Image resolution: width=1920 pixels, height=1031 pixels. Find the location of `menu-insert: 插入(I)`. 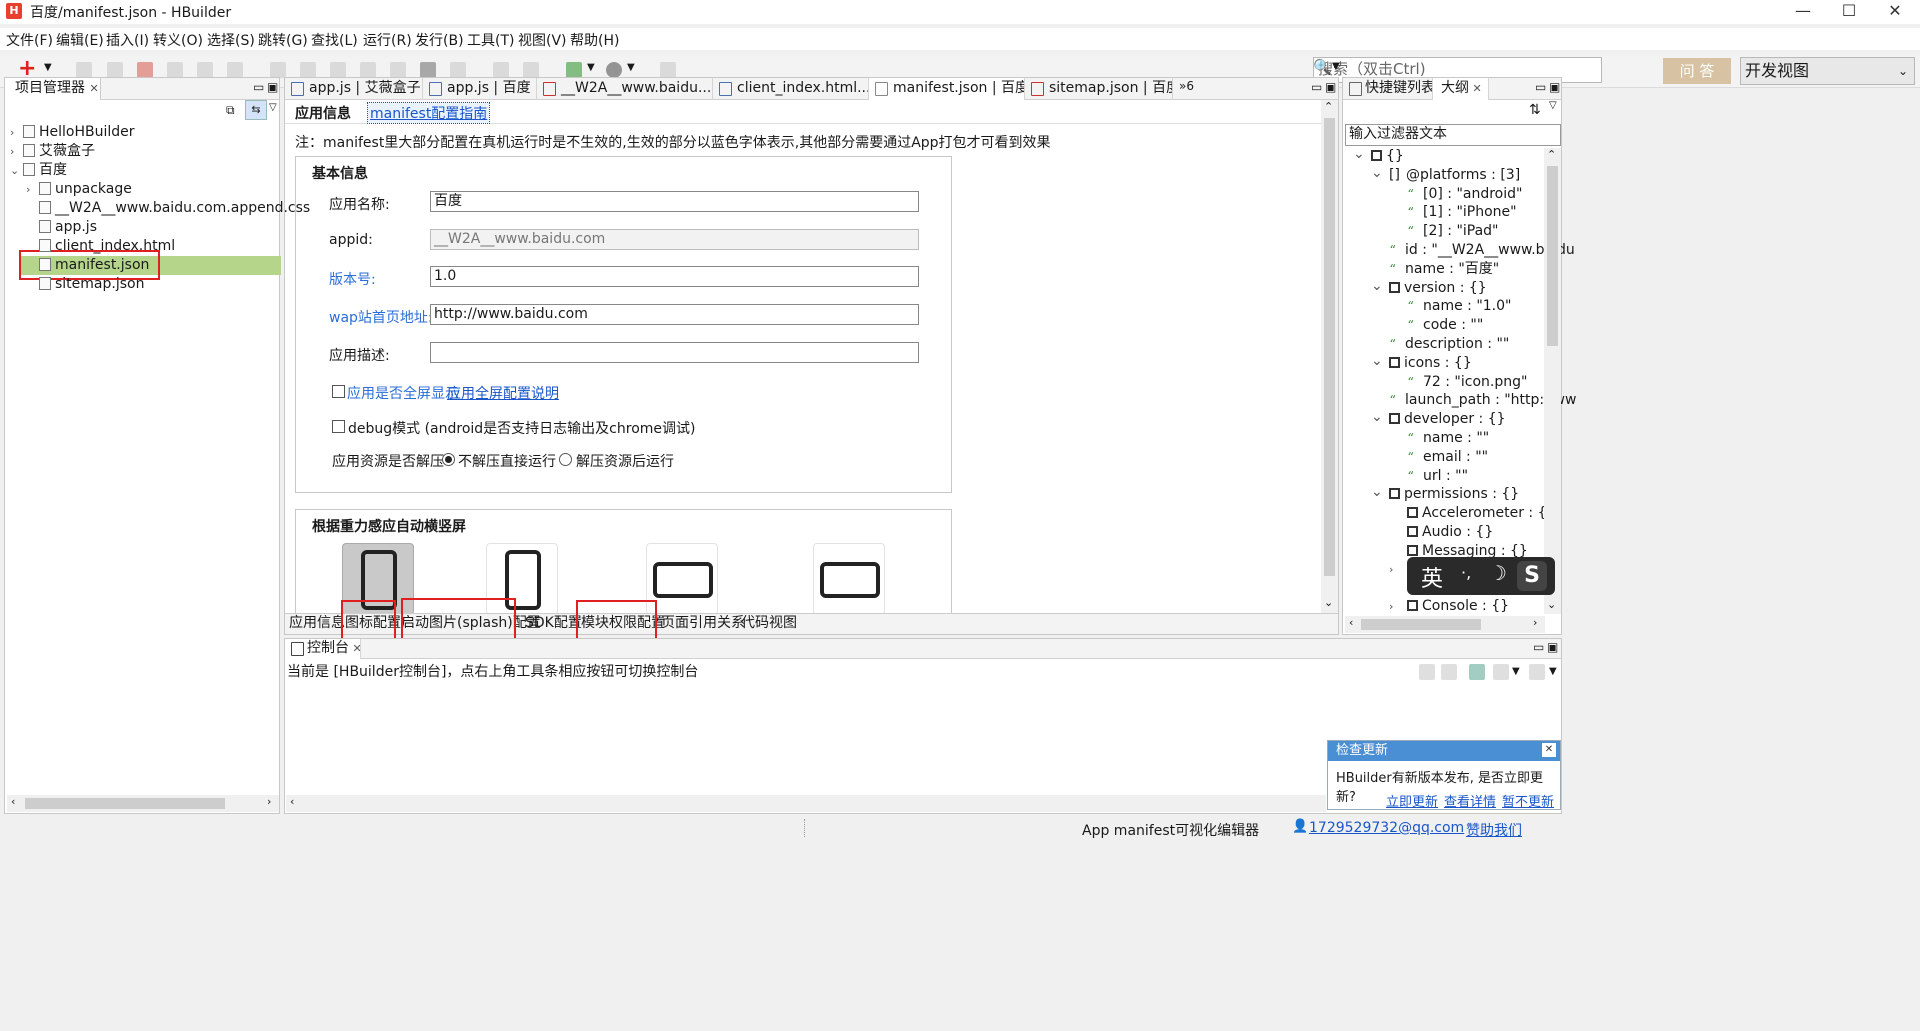

menu-insert: 插入(I) is located at coordinates (127, 40).